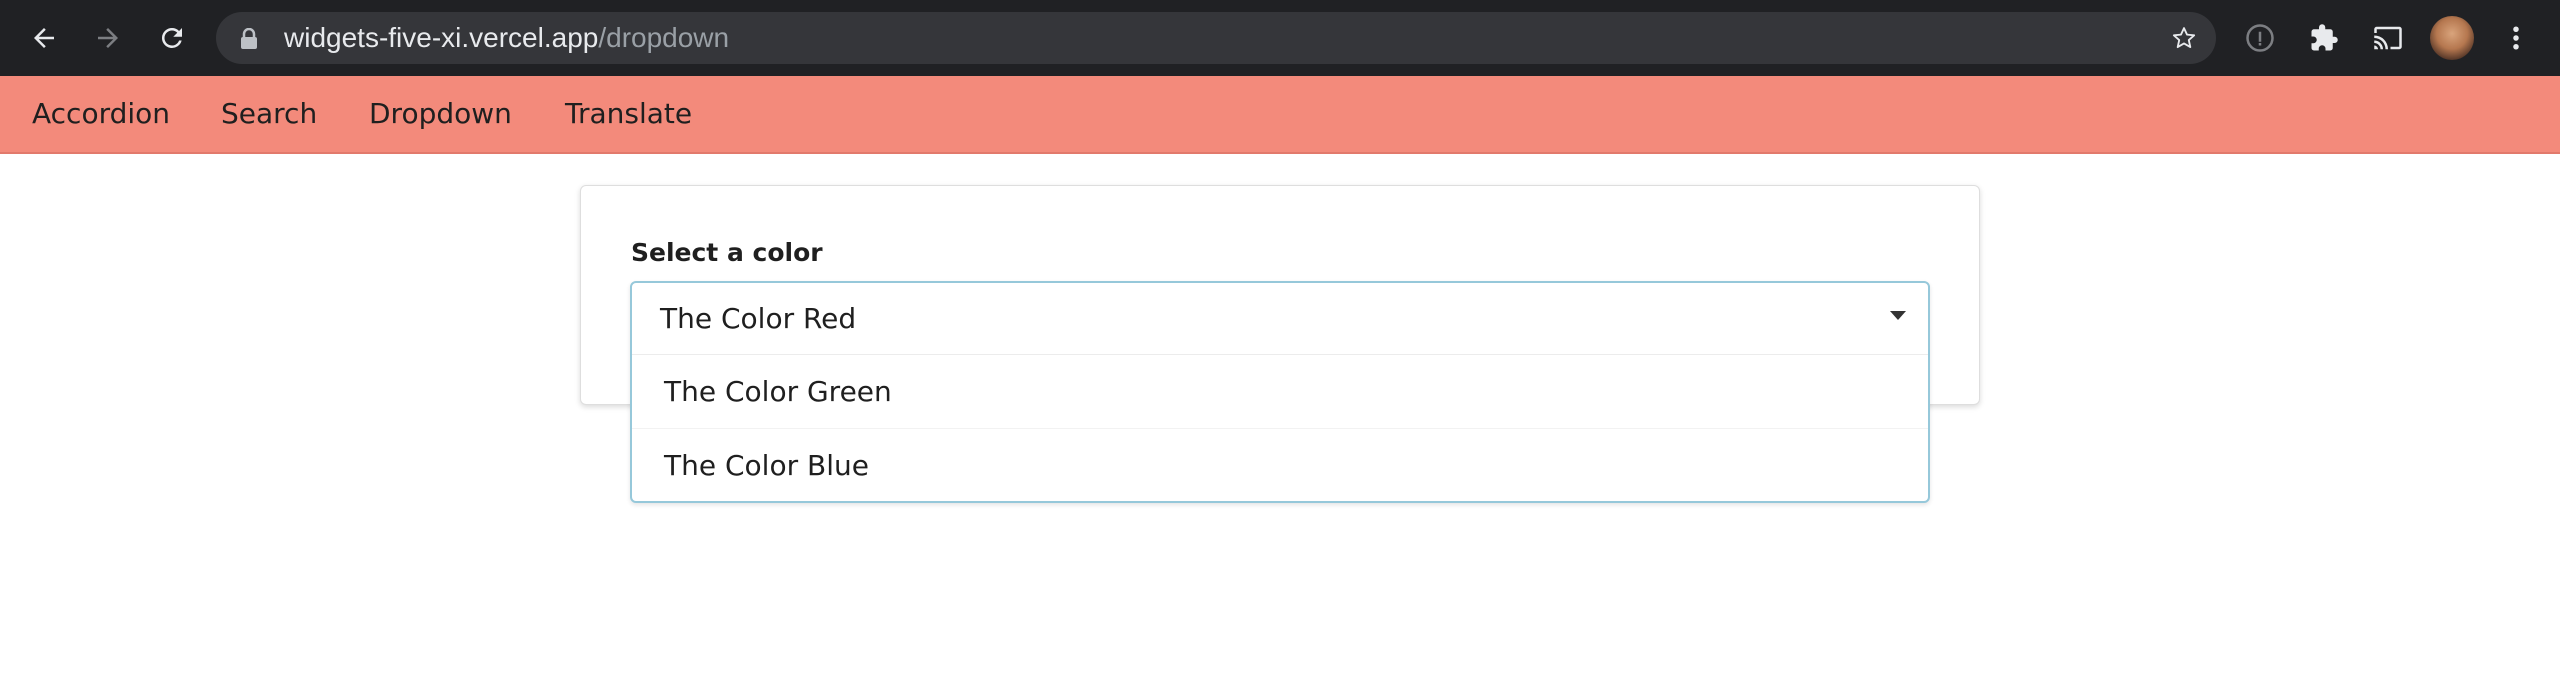 The height and width of the screenshot is (676, 2560). I want to click on dropdown-option: The Color Green, so click(1280, 392).